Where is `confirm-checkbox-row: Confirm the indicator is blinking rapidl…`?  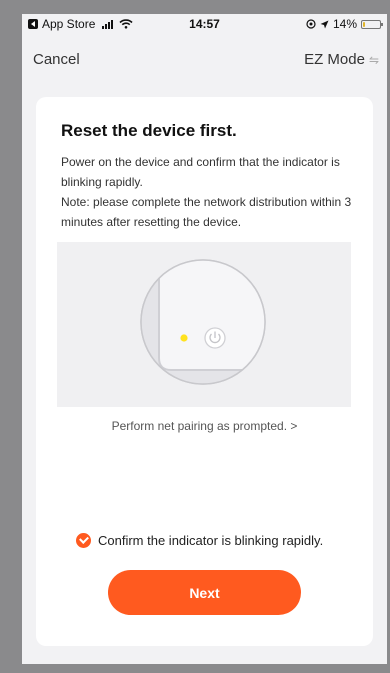
confirm-checkbox-row: Confirm the indicator is blinking rapidl… is located at coordinates (199, 540).